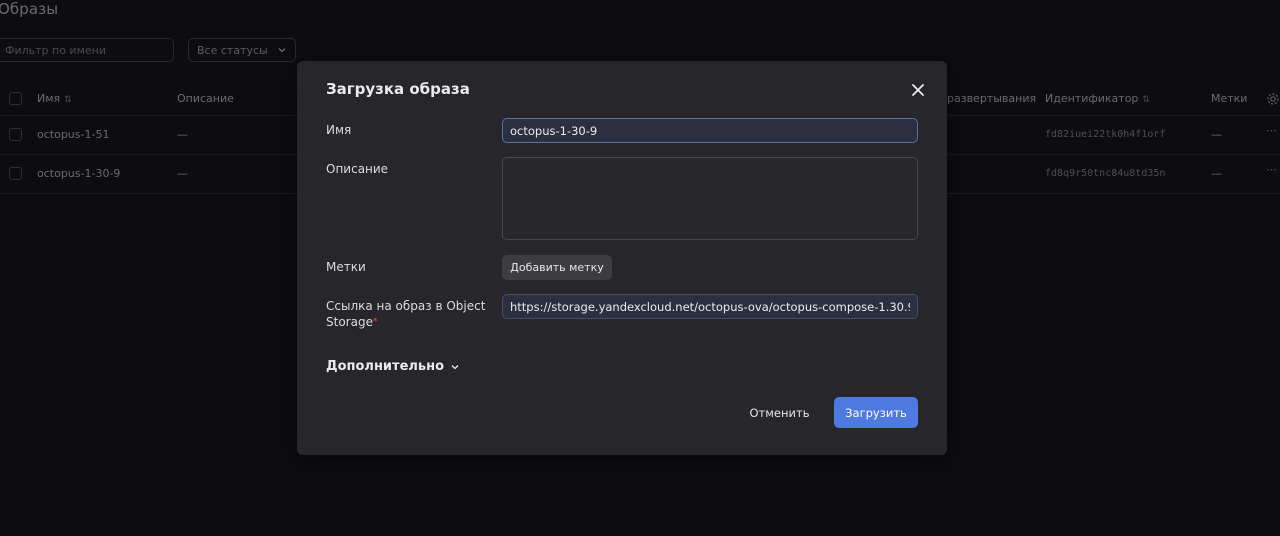 The height and width of the screenshot is (536, 1280). Describe the element at coordinates (346, 267) in the screenshot. I see `labels-label: Метки` at that location.